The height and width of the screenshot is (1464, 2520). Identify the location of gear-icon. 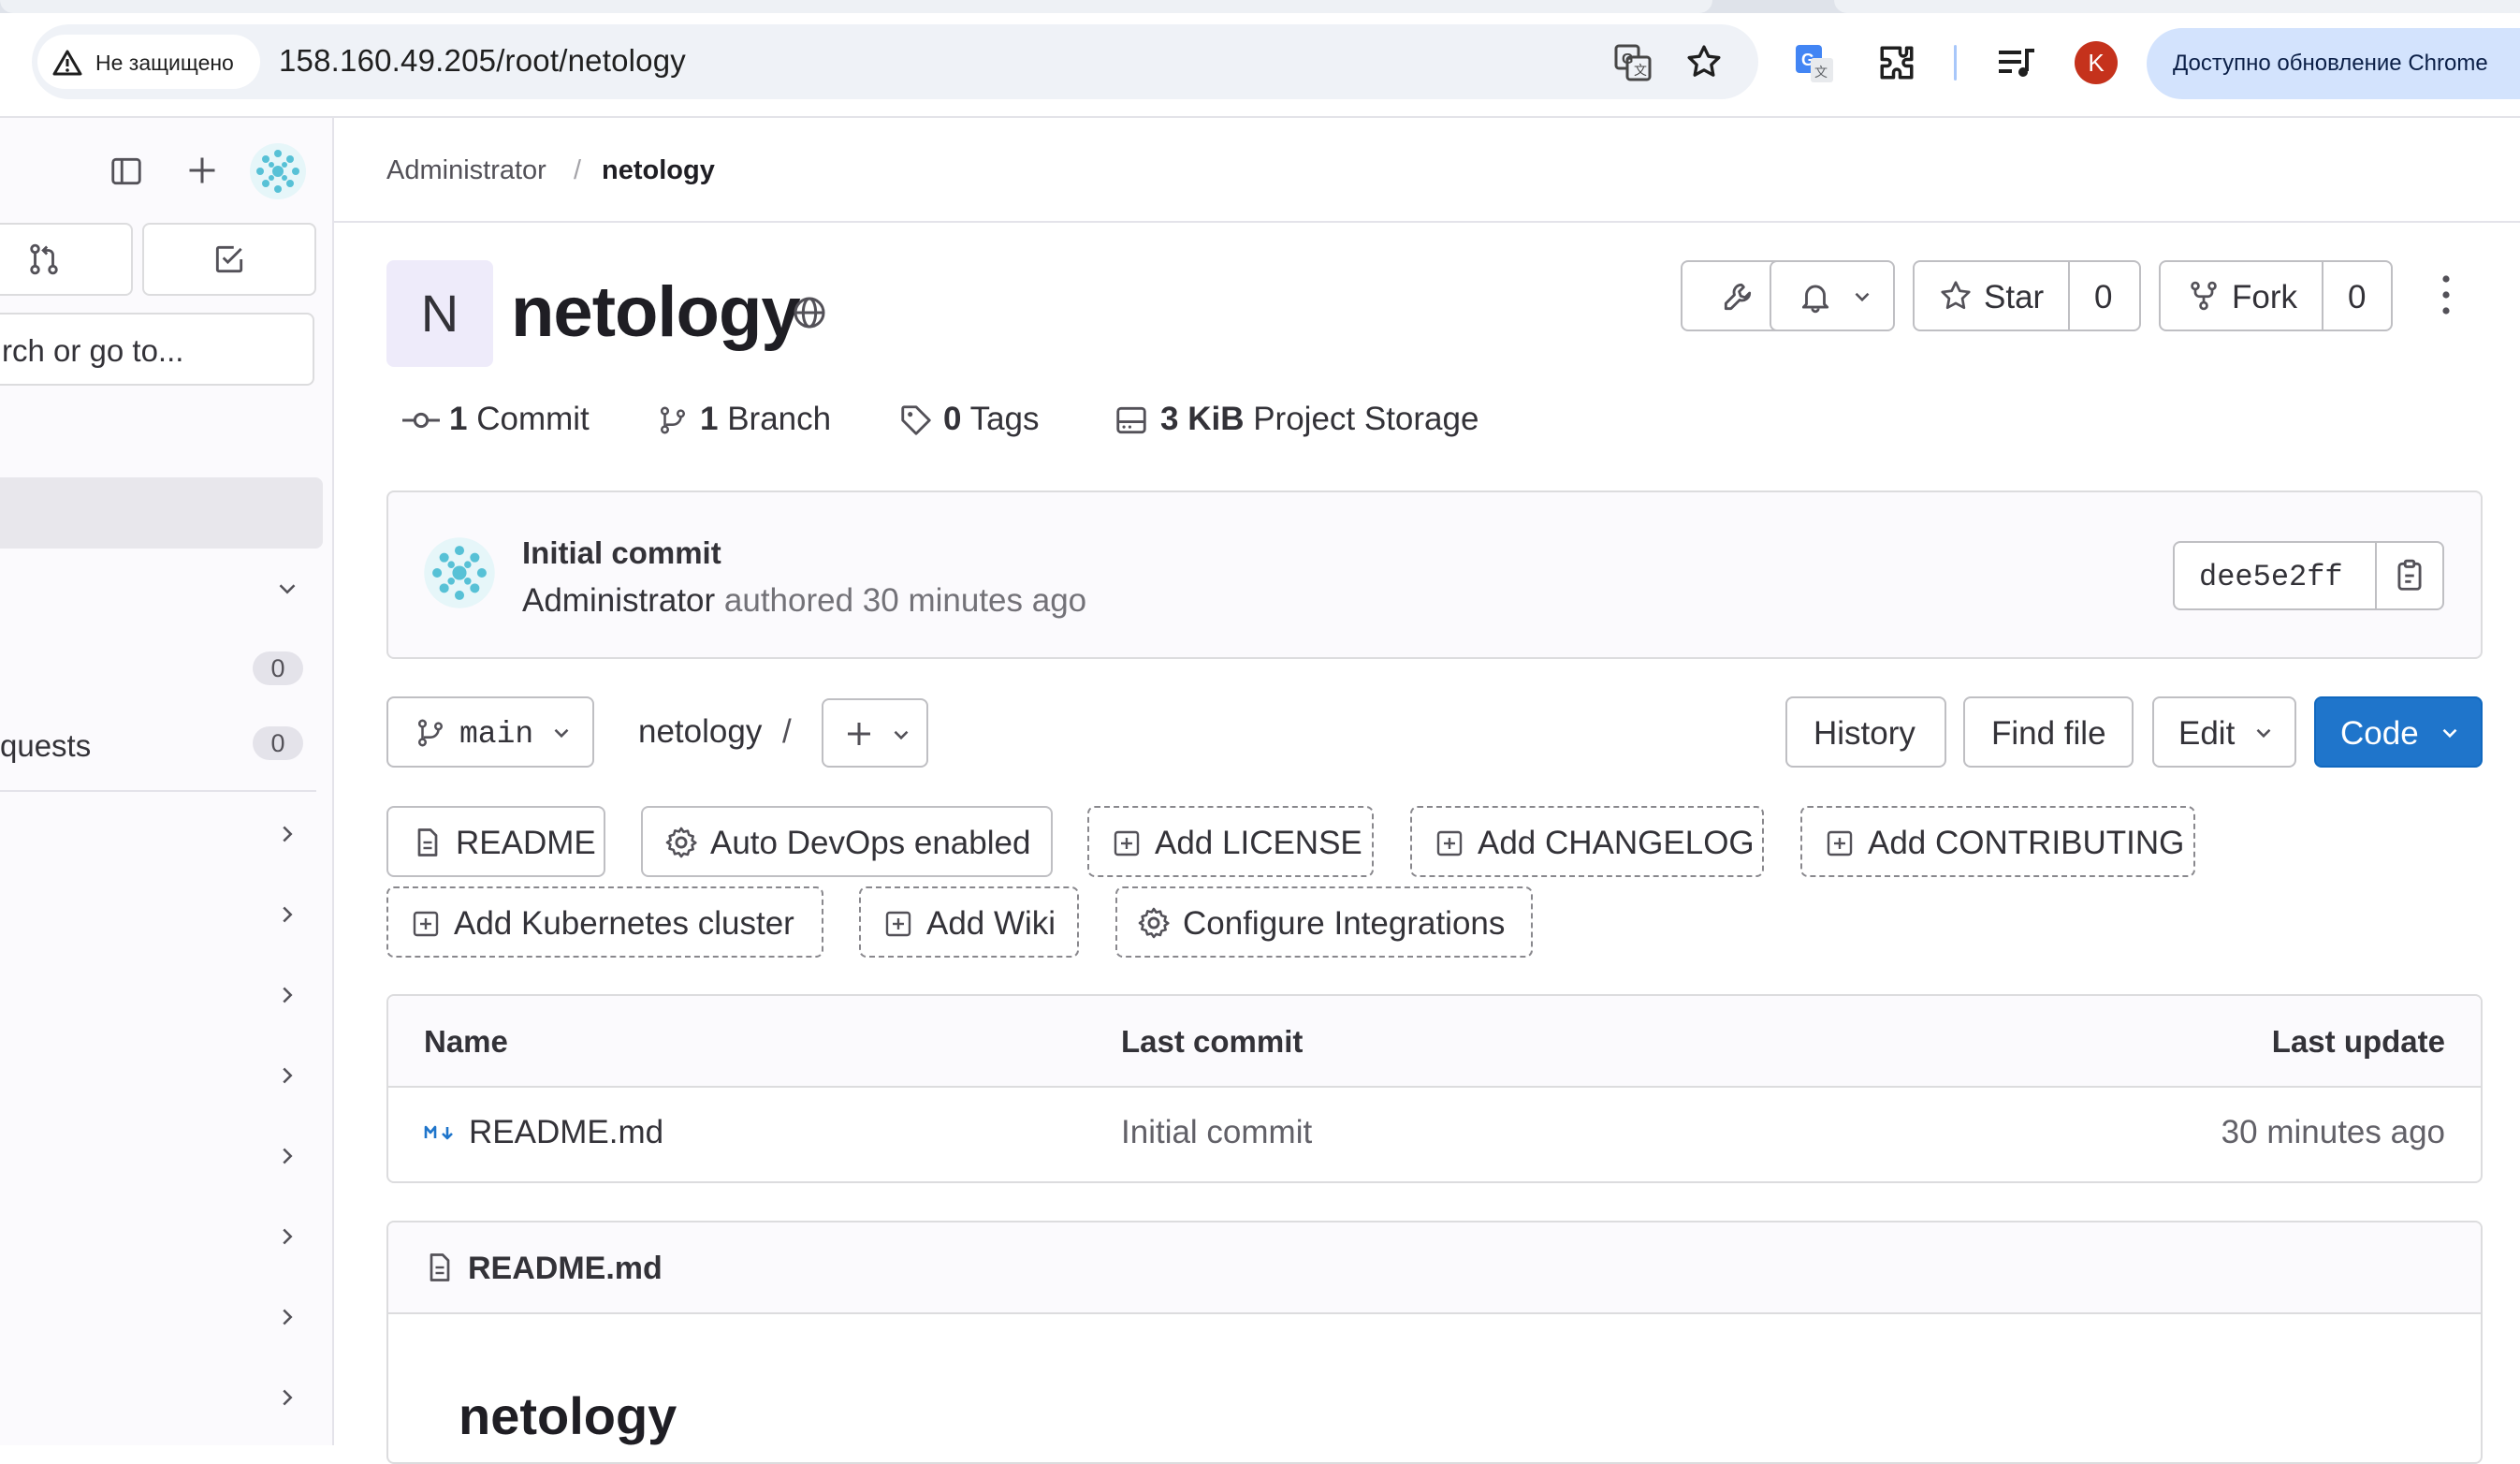
(1154, 923).